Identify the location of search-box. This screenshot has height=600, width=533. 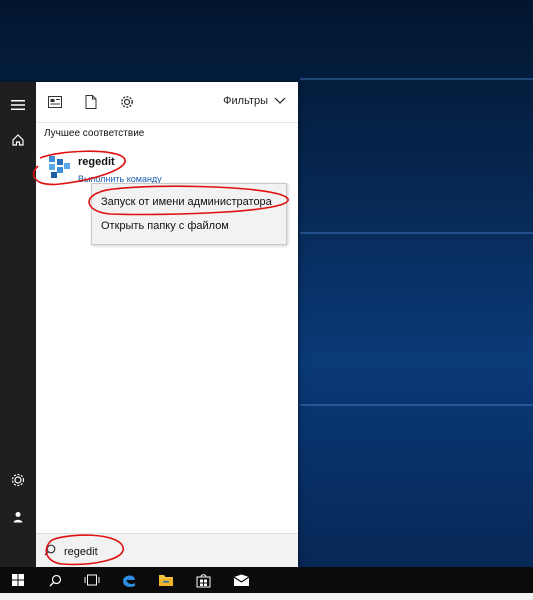
(167, 550).